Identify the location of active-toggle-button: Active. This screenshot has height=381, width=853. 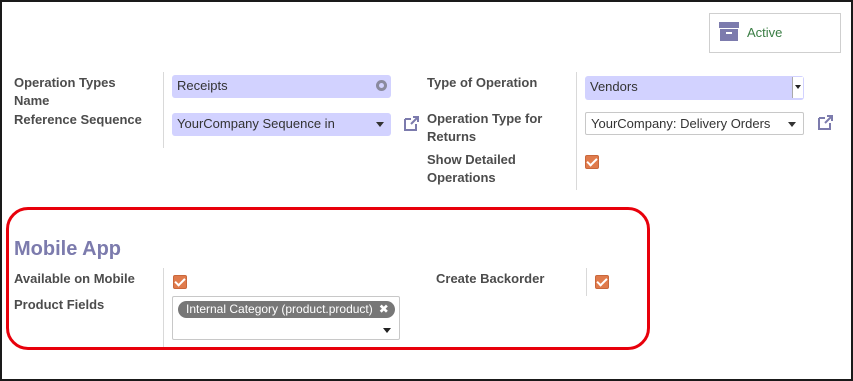
(775, 33).